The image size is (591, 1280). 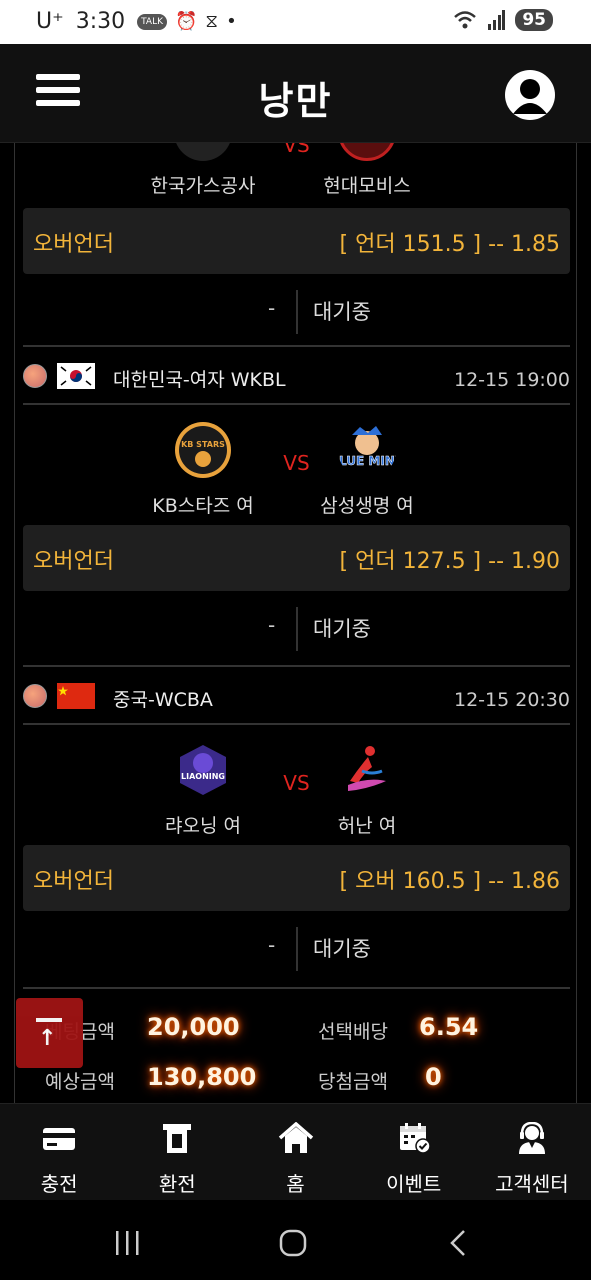 I want to click on win-amount-value: 0, so click(x=433, y=1077).